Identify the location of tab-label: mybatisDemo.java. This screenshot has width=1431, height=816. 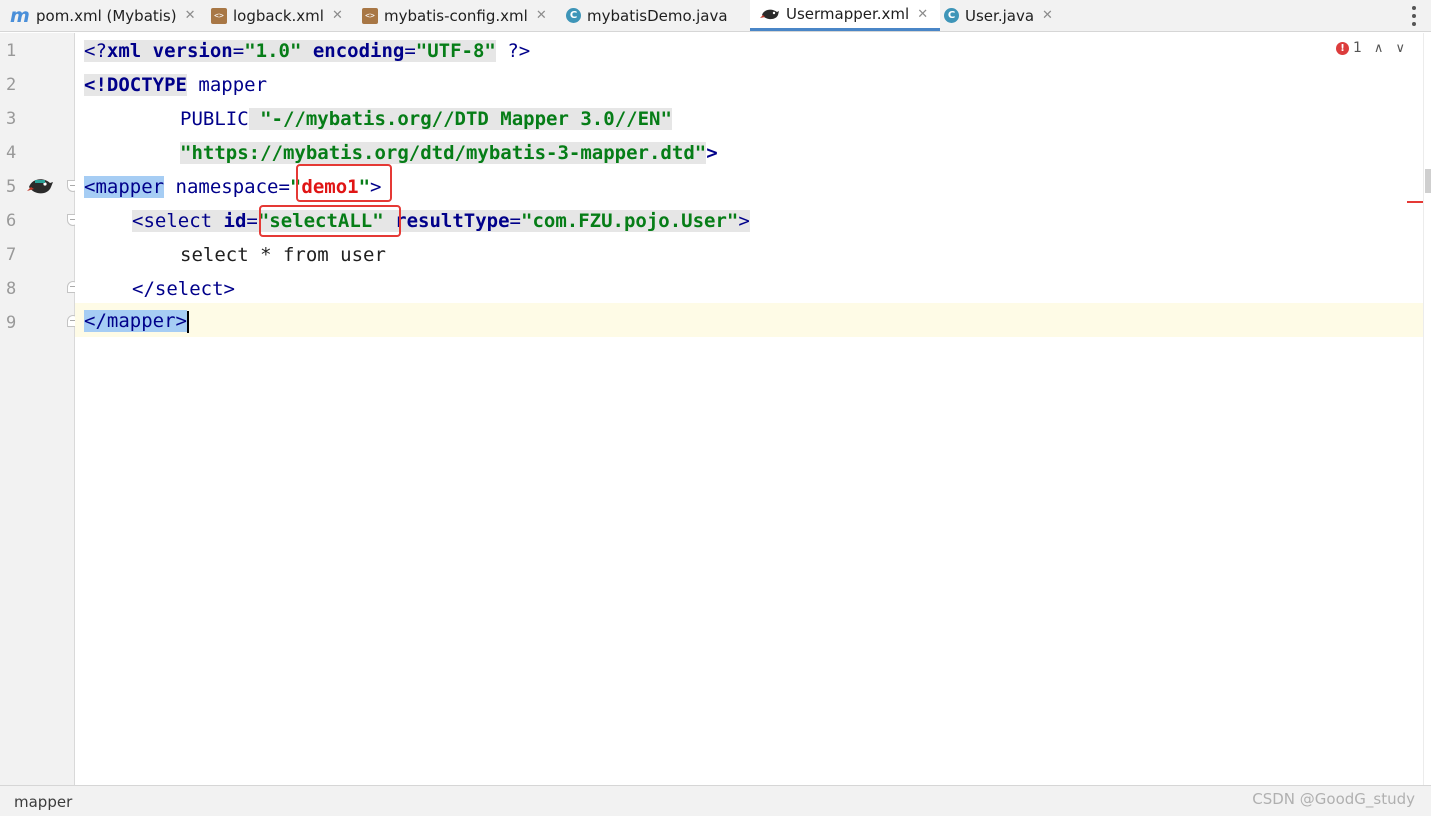
(657, 15).